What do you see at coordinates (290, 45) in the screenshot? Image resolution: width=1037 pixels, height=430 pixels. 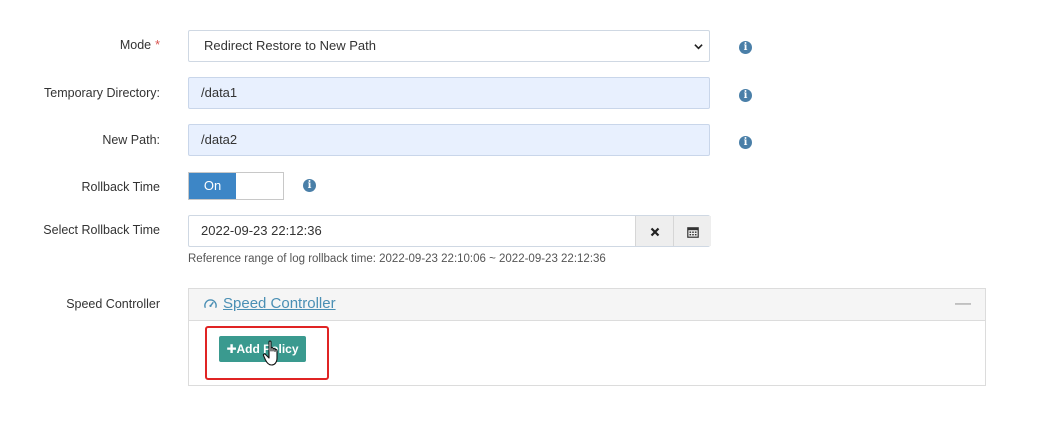 I see `mode-select-value: Redirect Restore to New Path` at bounding box center [290, 45].